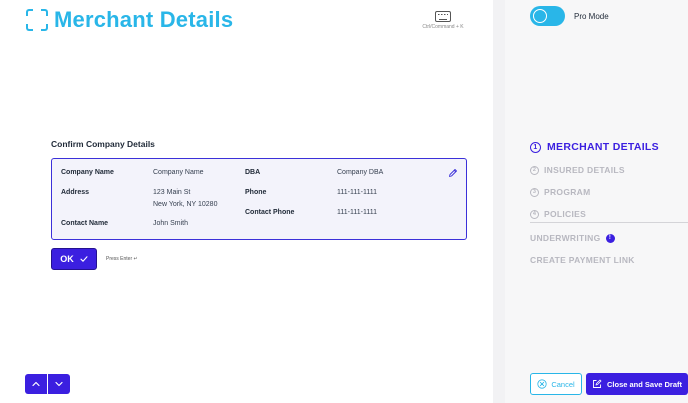 The height and width of the screenshot is (403, 688). What do you see at coordinates (644, 384) in the screenshot?
I see `save-label: Close and Save Draft` at bounding box center [644, 384].